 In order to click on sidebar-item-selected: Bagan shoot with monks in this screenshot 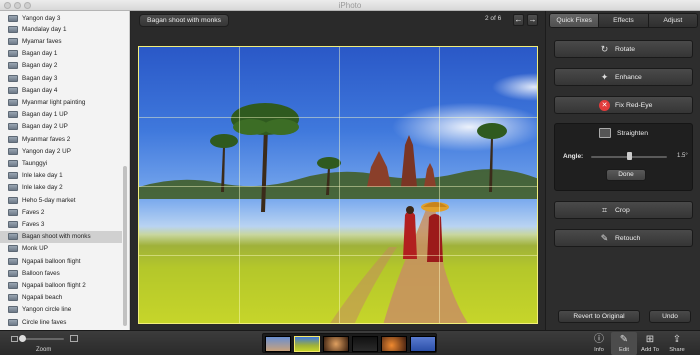, I will do `click(61, 236)`.